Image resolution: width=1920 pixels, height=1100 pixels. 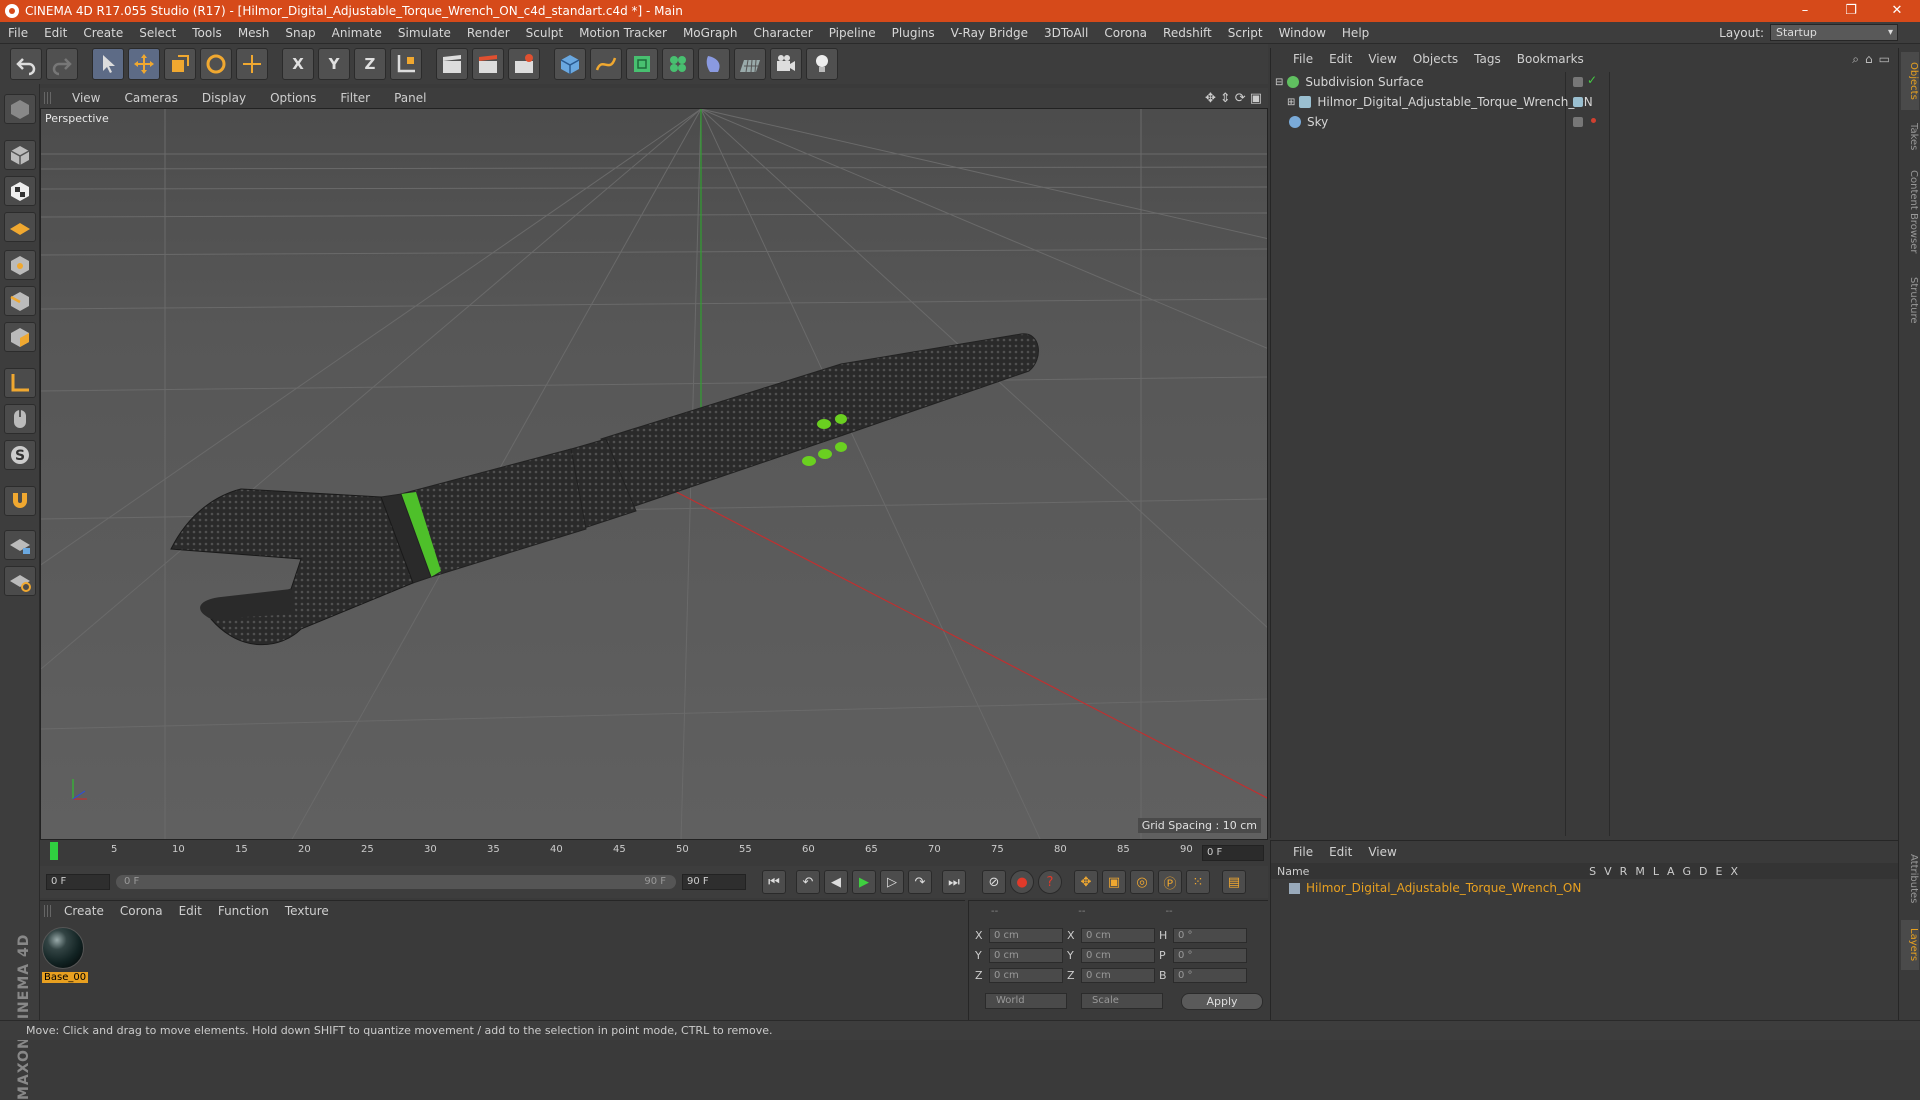 What do you see at coordinates (1608, 871) in the screenshot?
I see `col-view: V` at bounding box center [1608, 871].